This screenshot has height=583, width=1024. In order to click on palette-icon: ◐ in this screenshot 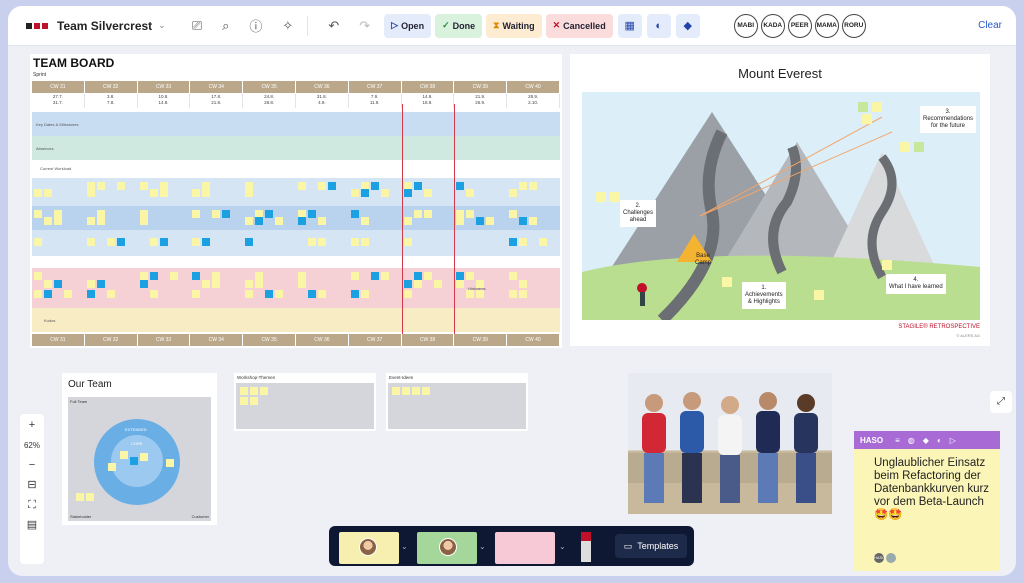, I will do `click(658, 25)`.